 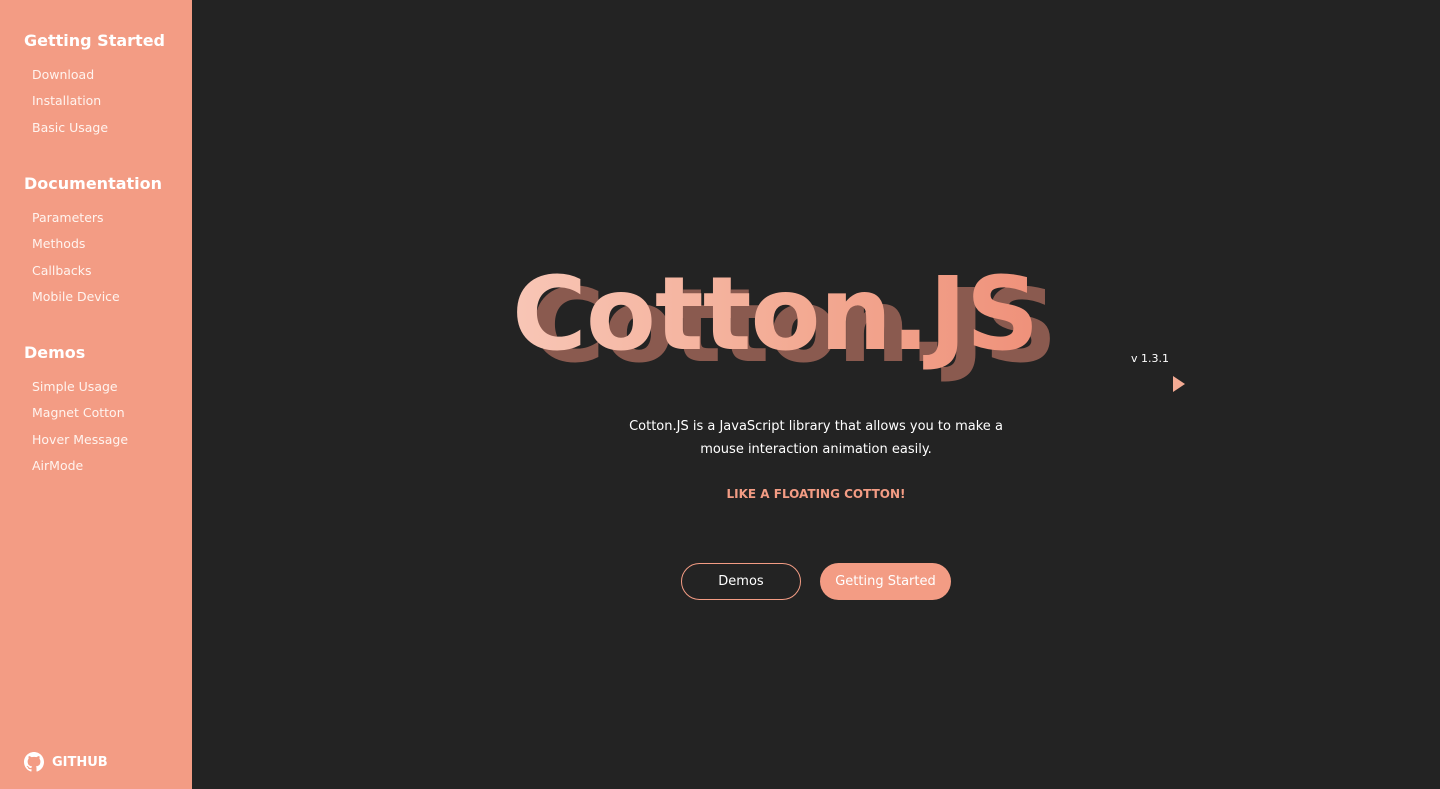 What do you see at coordinates (80, 418) in the screenshot?
I see `sidebar-item-magnet-cotton: Magnet Cotton` at bounding box center [80, 418].